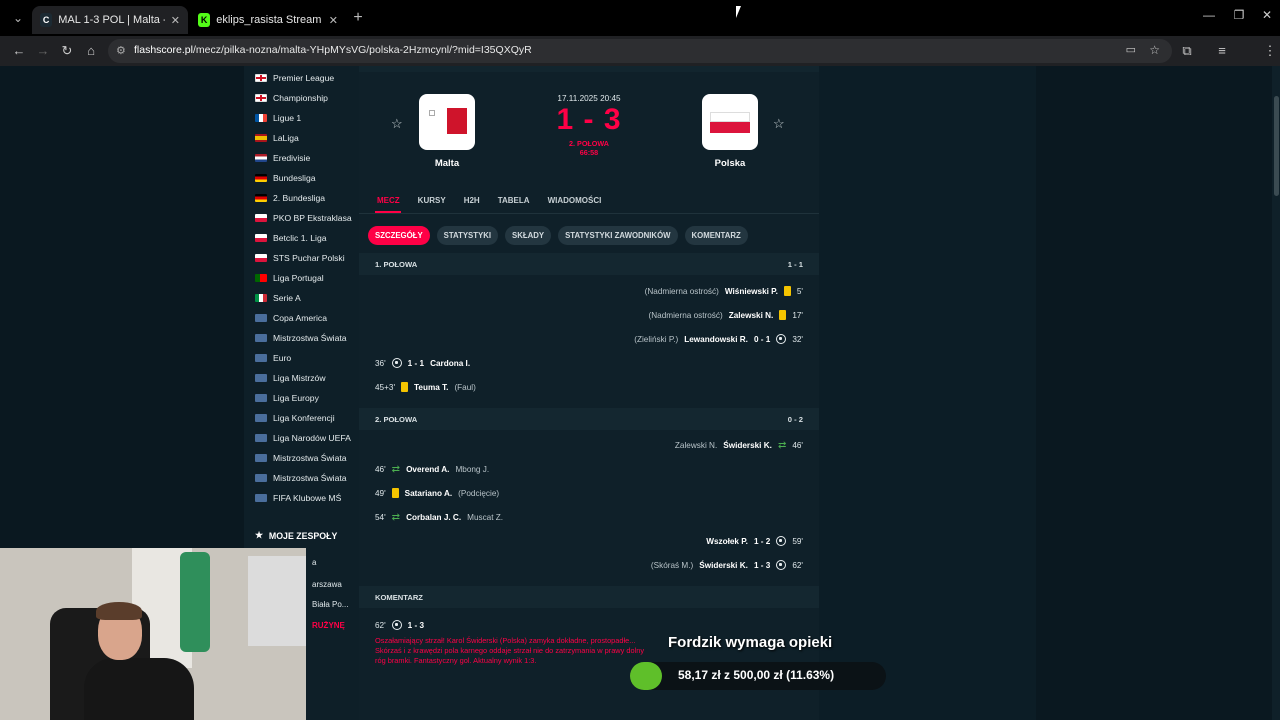  I want to click on minimize-icon: —, so click(1209, 15).